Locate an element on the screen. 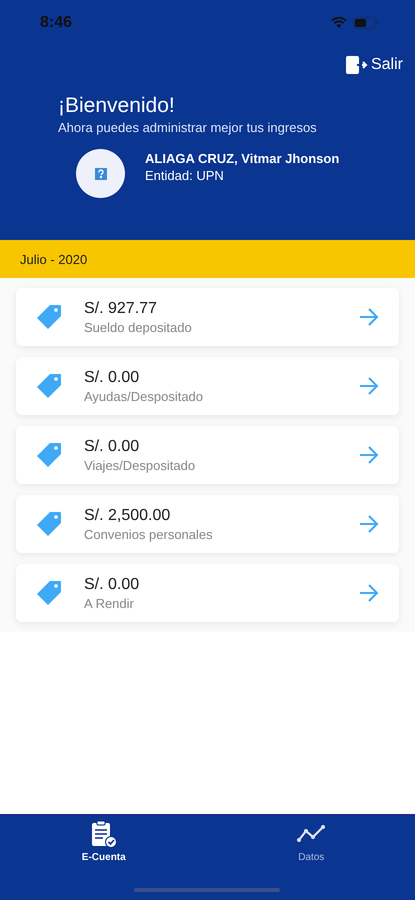 This screenshot has width=415, height=900. wifi-icon is located at coordinates (339, 23).